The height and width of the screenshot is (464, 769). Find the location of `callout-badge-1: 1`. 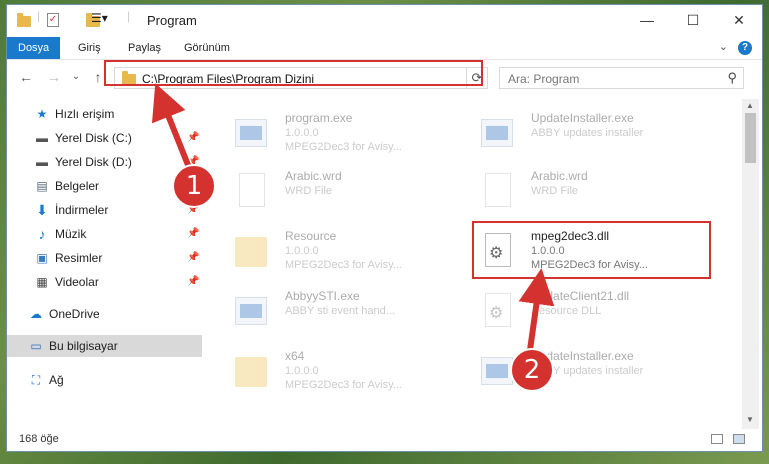

callout-badge-1: 1 is located at coordinates (194, 186).